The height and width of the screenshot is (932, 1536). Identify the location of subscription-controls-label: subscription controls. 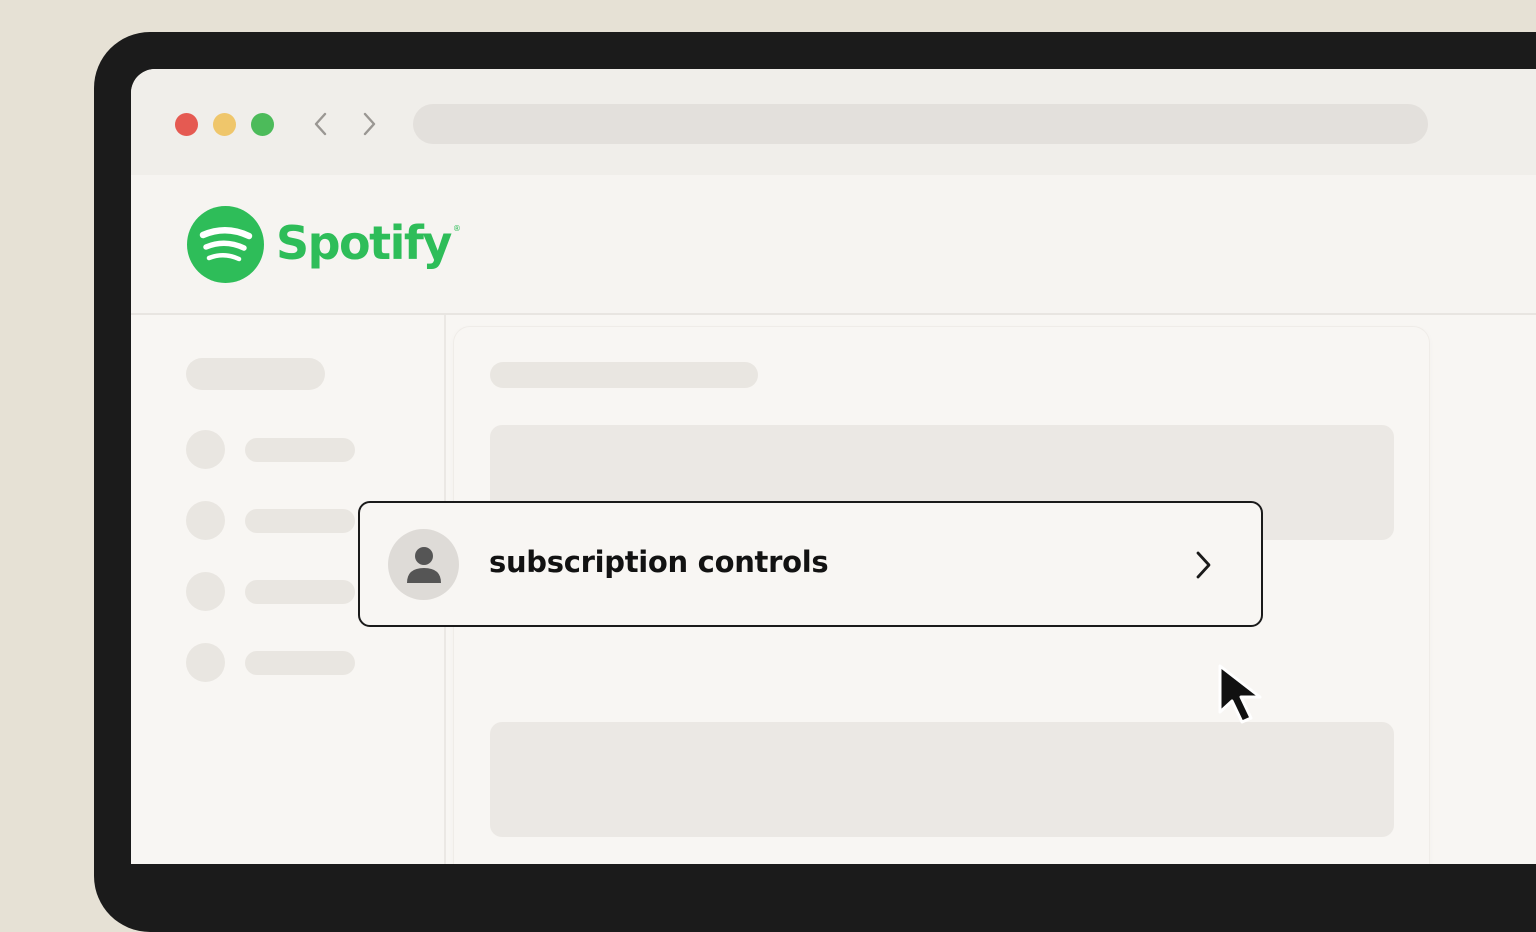
(659, 562).